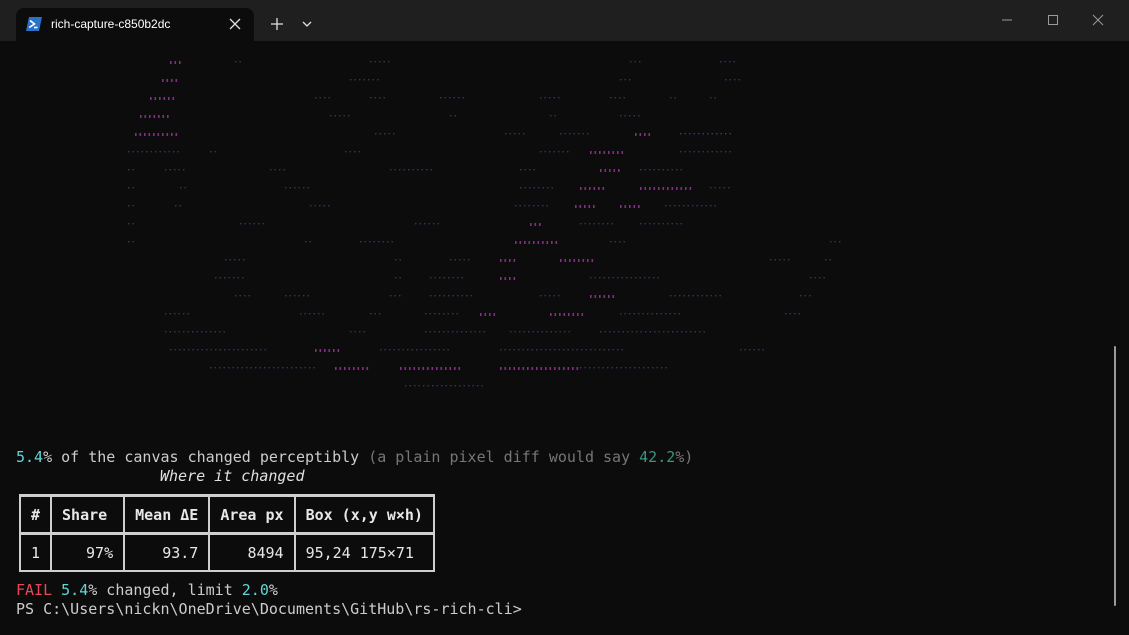  I want to click on header-mean-delta-e: Mean ΔE, so click(167, 514).